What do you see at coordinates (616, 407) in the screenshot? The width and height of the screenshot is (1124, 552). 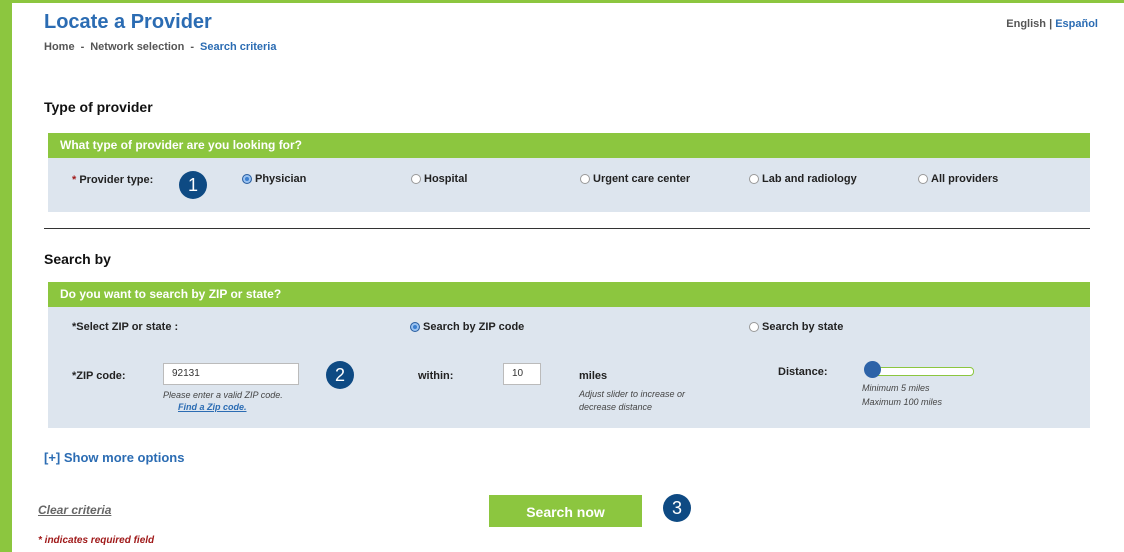 I see `slider-hint-line2: decrease distance` at bounding box center [616, 407].